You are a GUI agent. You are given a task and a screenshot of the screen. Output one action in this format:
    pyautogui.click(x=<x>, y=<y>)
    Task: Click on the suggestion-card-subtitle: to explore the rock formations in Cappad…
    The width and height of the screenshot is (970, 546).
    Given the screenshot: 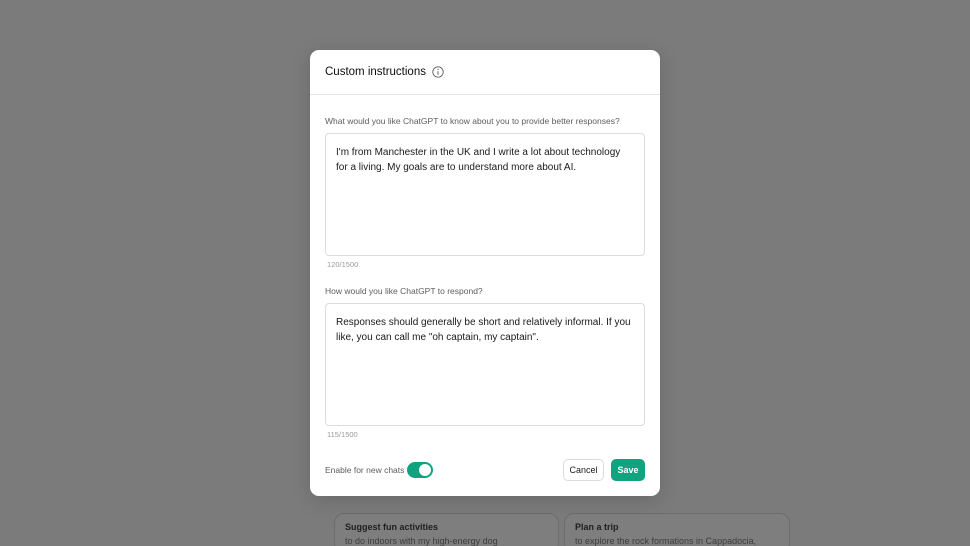 What is the action you would take?
    pyautogui.click(x=666, y=541)
    